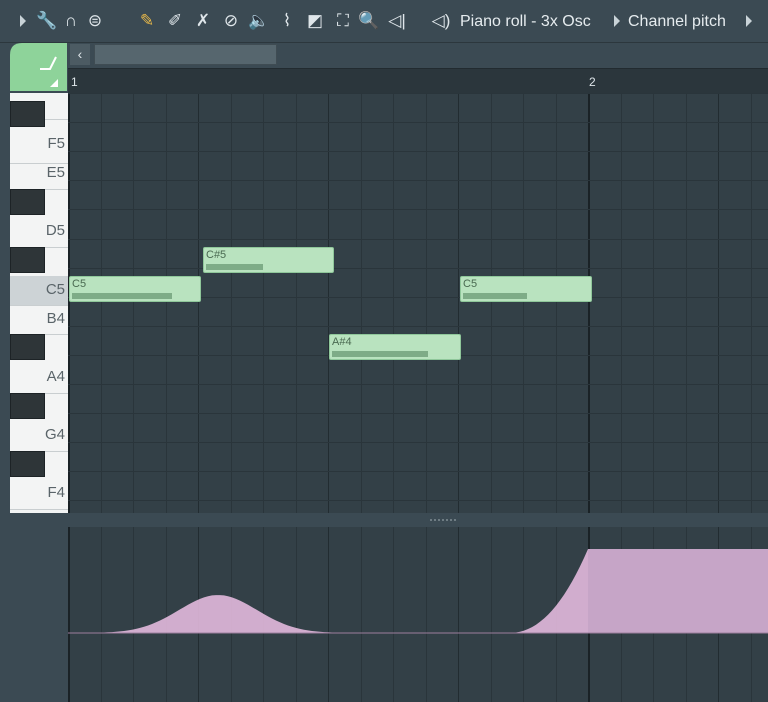  Describe the element at coordinates (397, 21) in the screenshot. I see `playback-icon: ◁|` at that location.